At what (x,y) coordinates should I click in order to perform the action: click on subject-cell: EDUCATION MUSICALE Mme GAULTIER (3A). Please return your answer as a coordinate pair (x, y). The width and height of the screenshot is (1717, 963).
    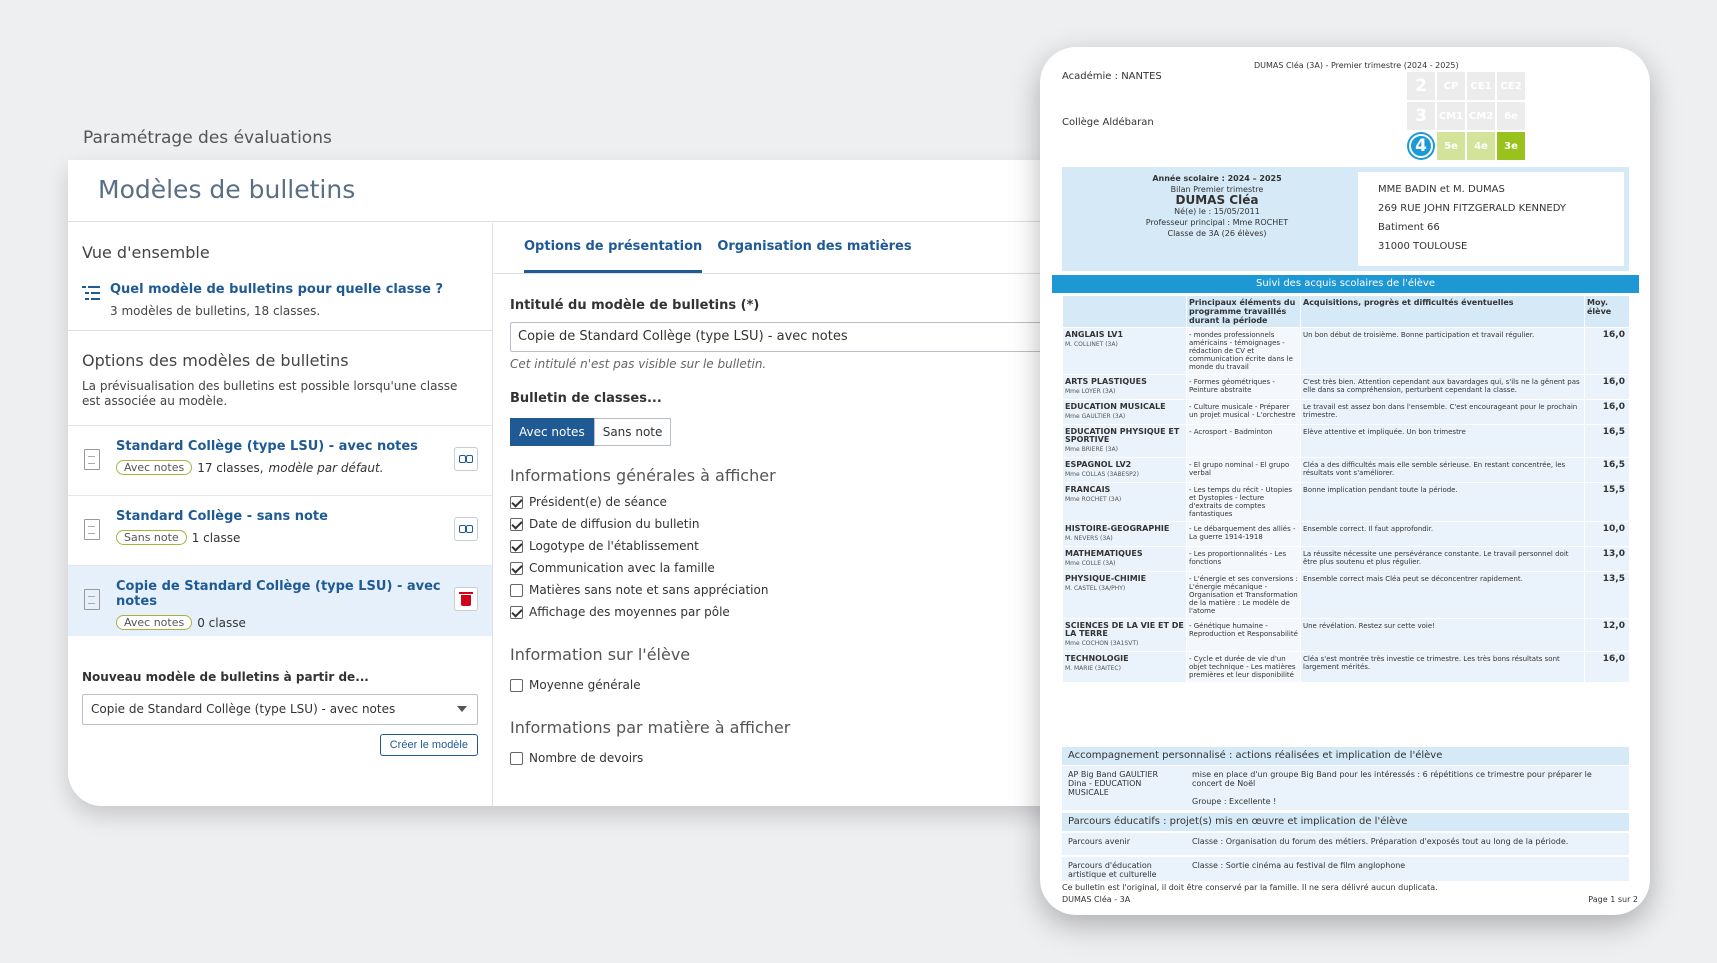
    Looking at the image, I should click on (1124, 412).